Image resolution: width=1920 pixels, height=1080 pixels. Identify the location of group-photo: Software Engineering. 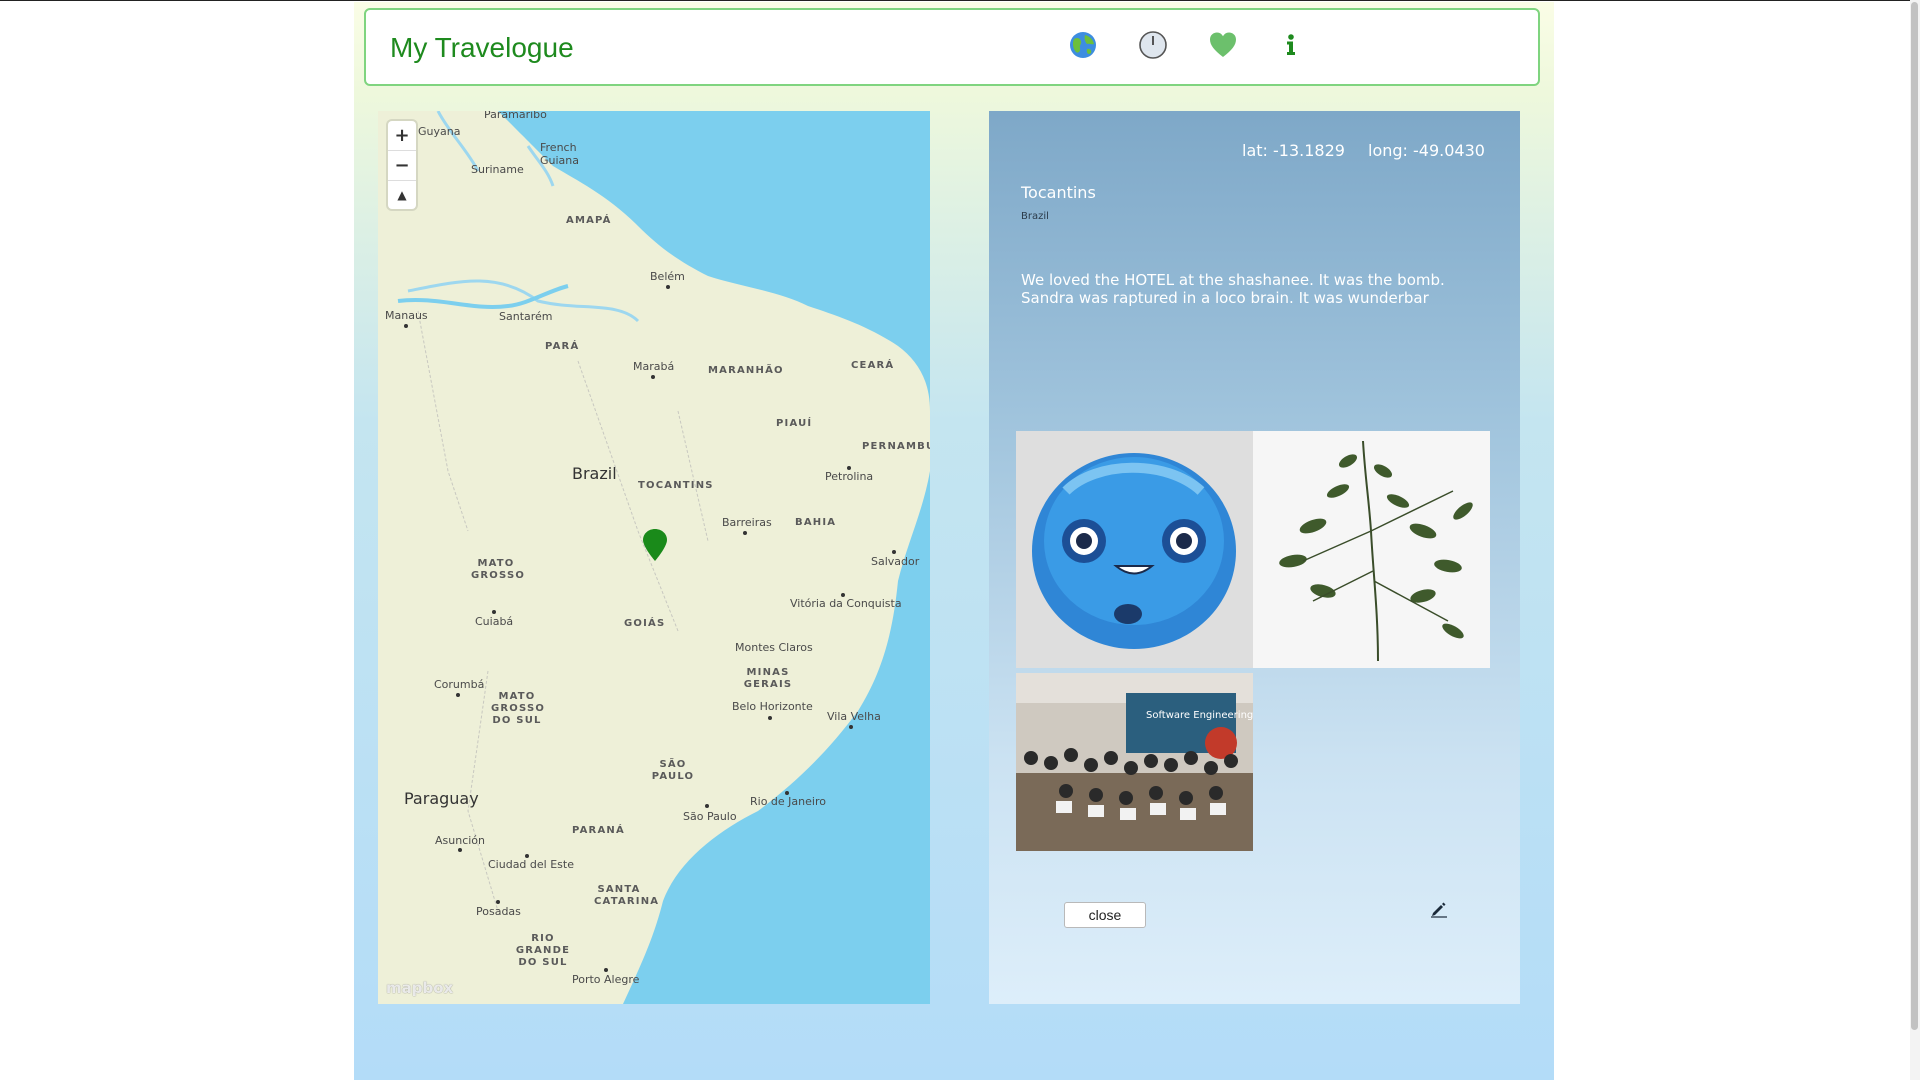
(1134, 762).